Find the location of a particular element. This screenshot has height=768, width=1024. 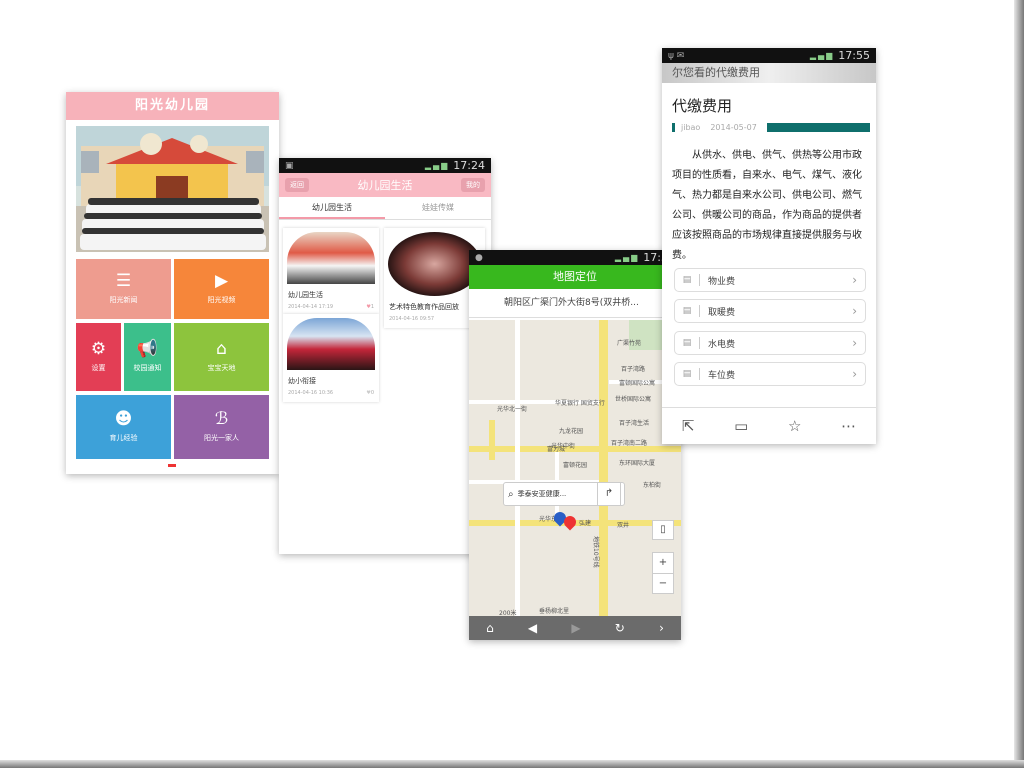

image-icon: ▣ is located at coordinates (289, 165).